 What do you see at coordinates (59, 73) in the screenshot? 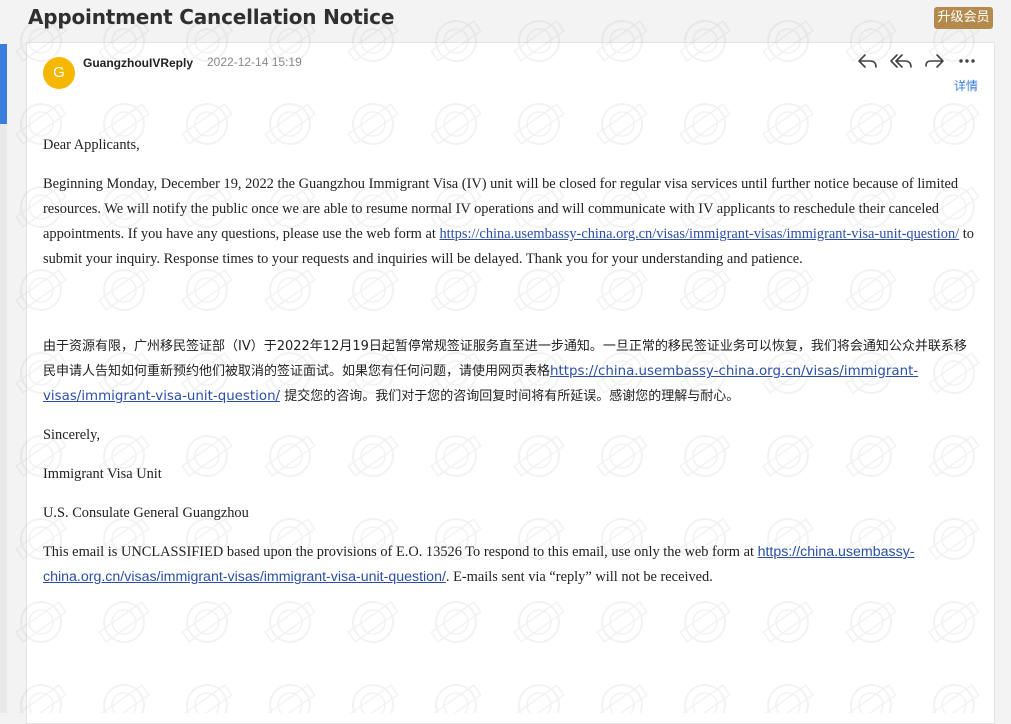
I see `avatar: G` at bounding box center [59, 73].